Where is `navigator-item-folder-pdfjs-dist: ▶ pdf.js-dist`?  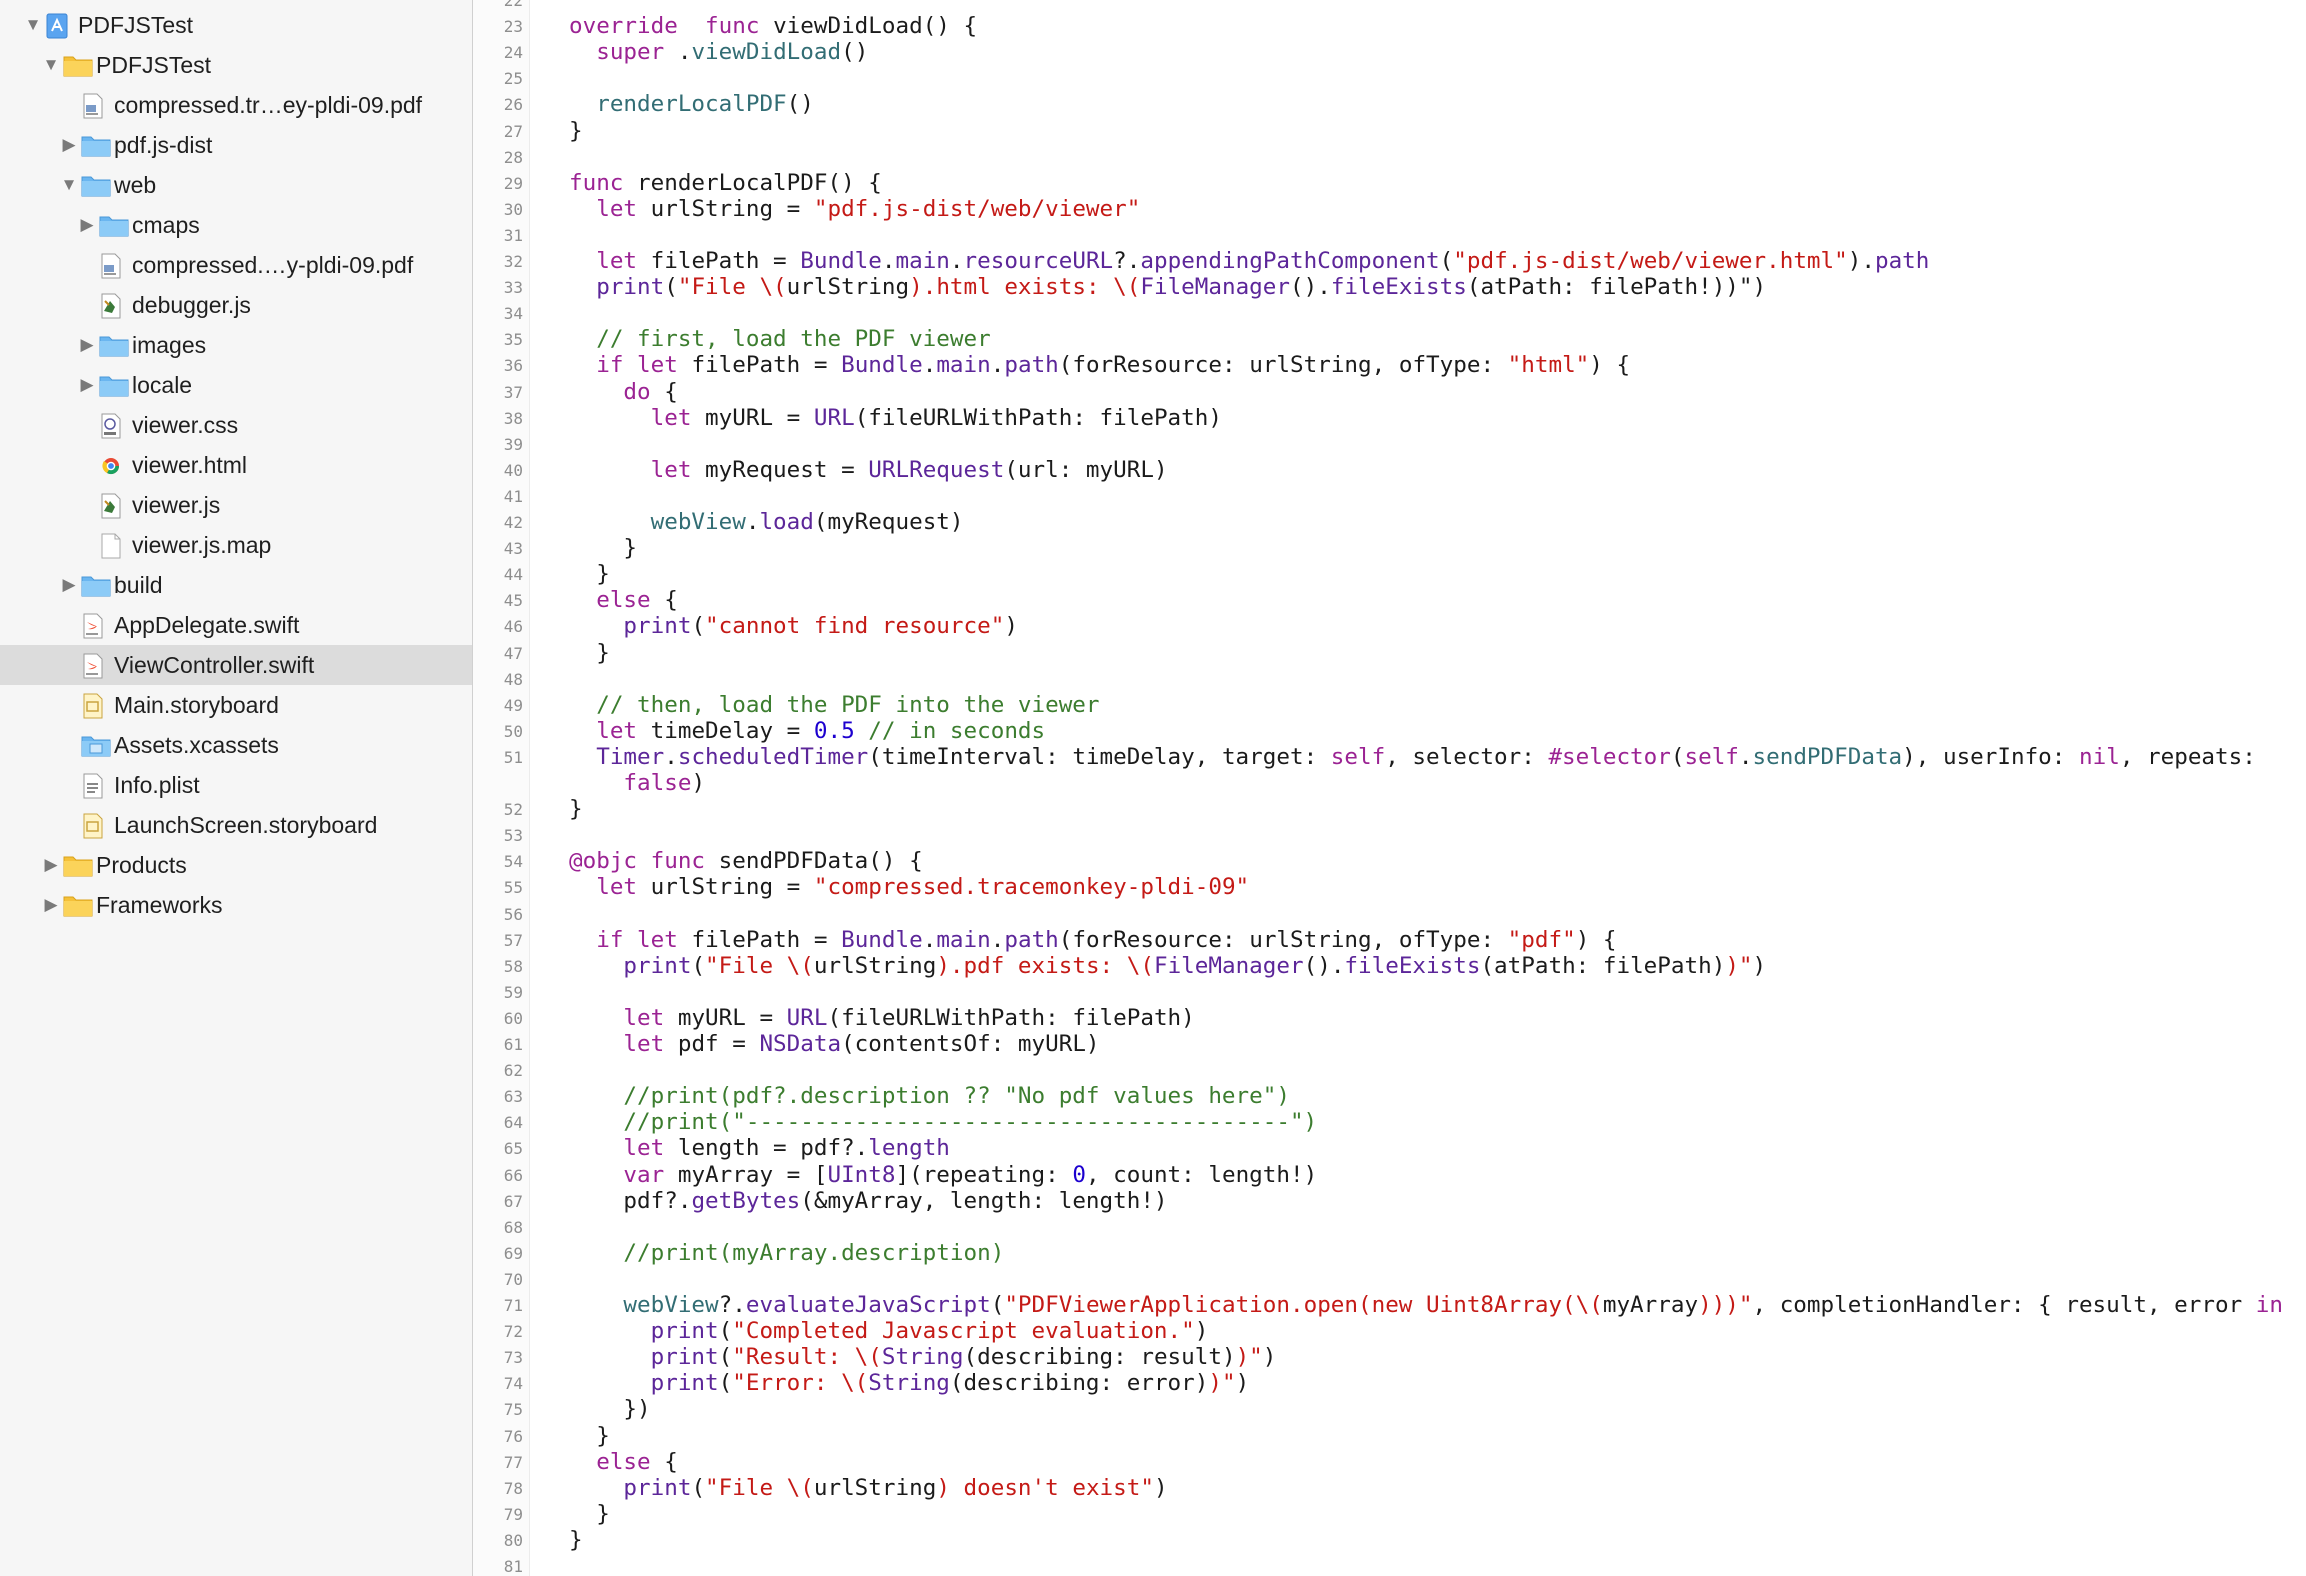 navigator-item-folder-pdfjs-dist: ▶ pdf.js-dist is located at coordinates (236, 145).